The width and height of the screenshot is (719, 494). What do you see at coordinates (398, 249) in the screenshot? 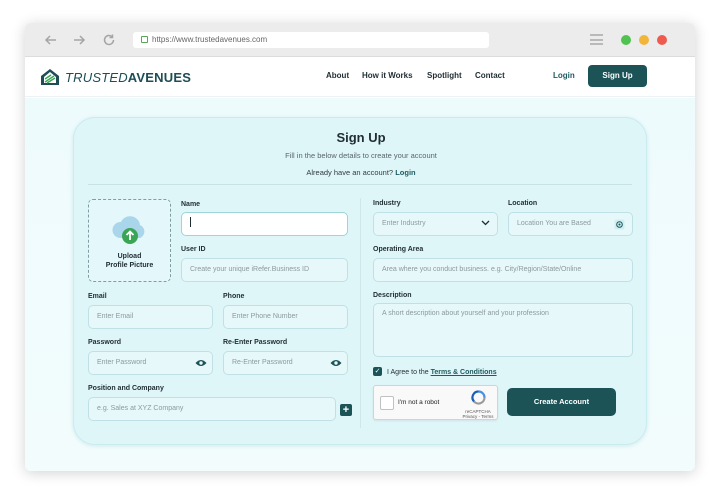
I see `operating-area-label: Operating Area` at bounding box center [398, 249].